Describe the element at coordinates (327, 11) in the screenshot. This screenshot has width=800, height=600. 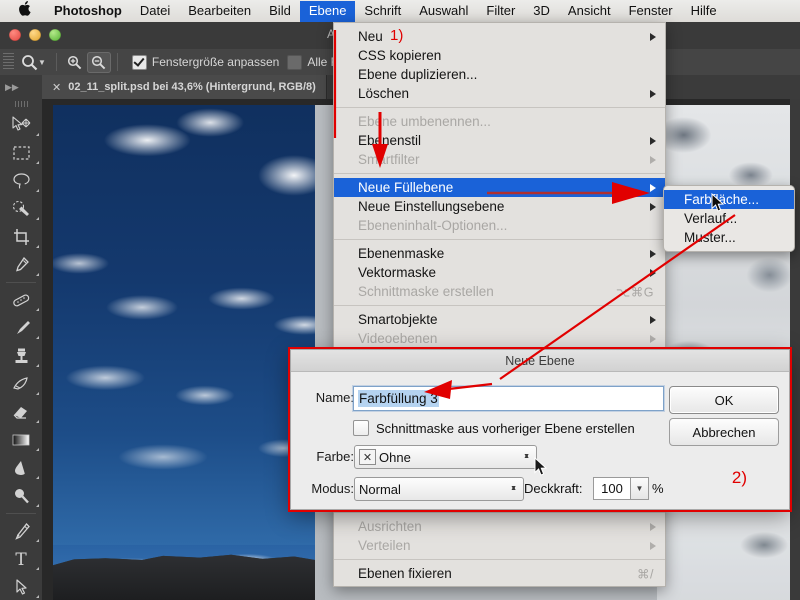
I see `menu-ebene: Ebene` at that location.